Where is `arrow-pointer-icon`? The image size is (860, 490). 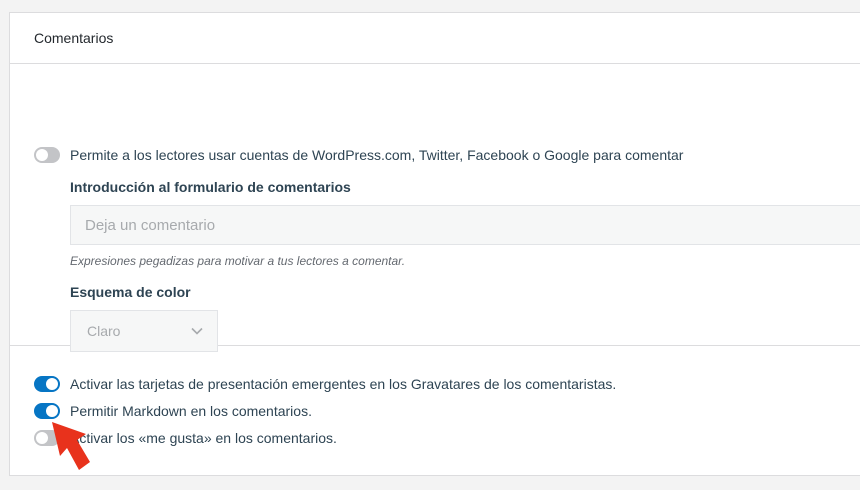
arrow-pointer-icon is located at coordinates (70, 451).